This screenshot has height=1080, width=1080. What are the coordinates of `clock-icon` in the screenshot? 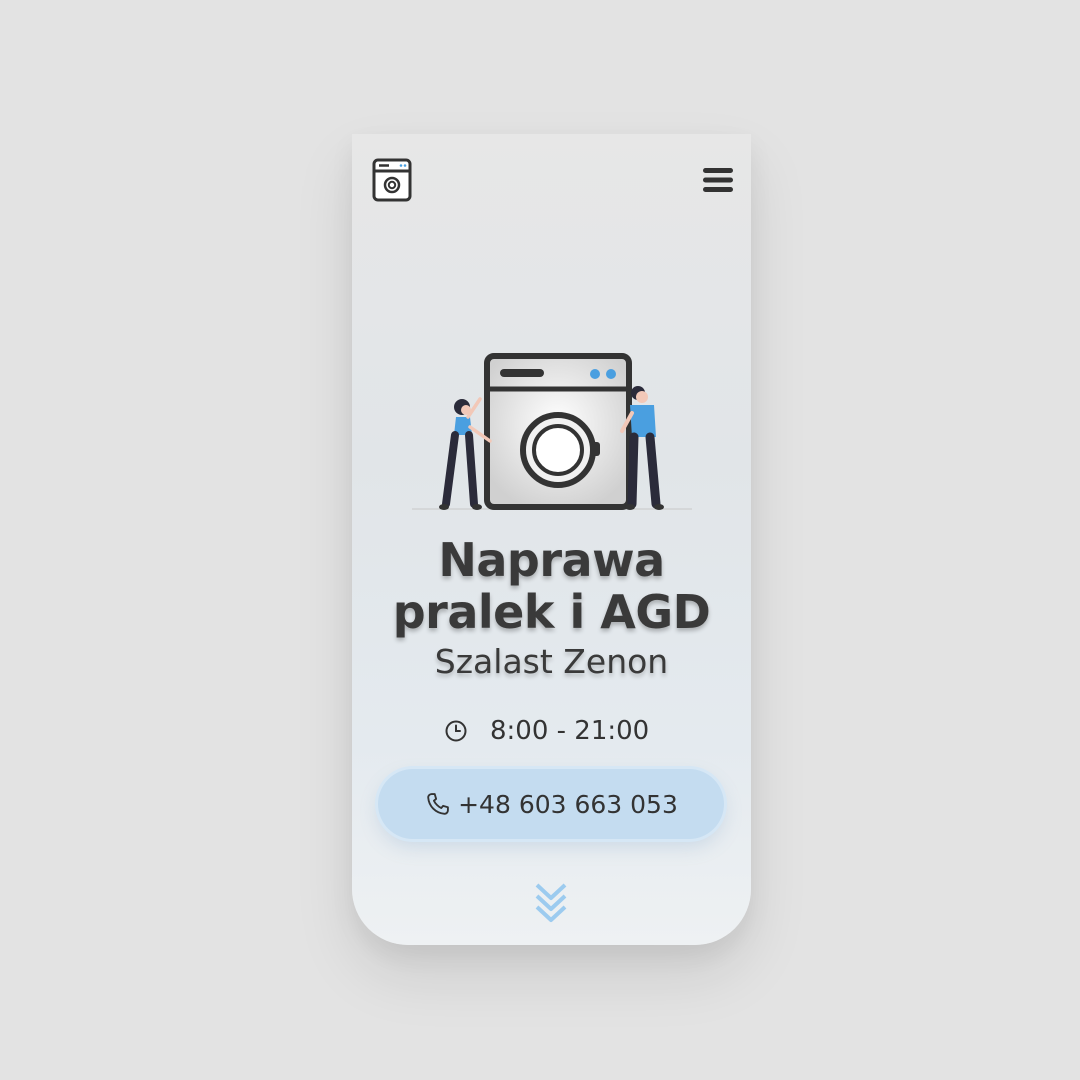 It's located at (456, 731).